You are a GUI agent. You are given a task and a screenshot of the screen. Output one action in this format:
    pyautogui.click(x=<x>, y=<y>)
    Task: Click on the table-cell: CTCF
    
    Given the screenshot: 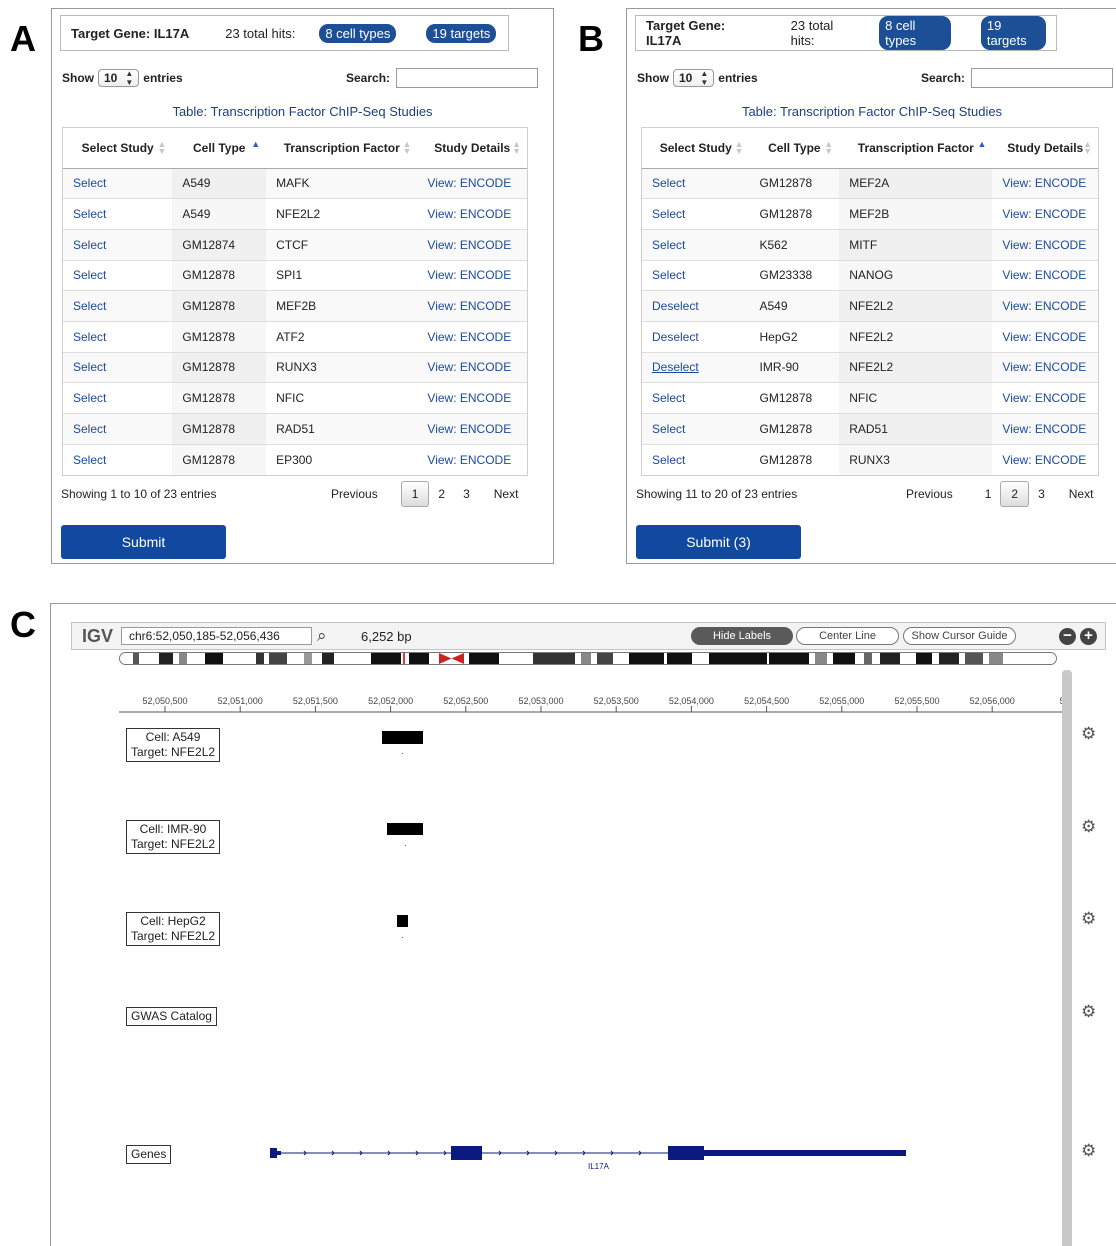 What is the action you would take?
    pyautogui.click(x=342, y=244)
    